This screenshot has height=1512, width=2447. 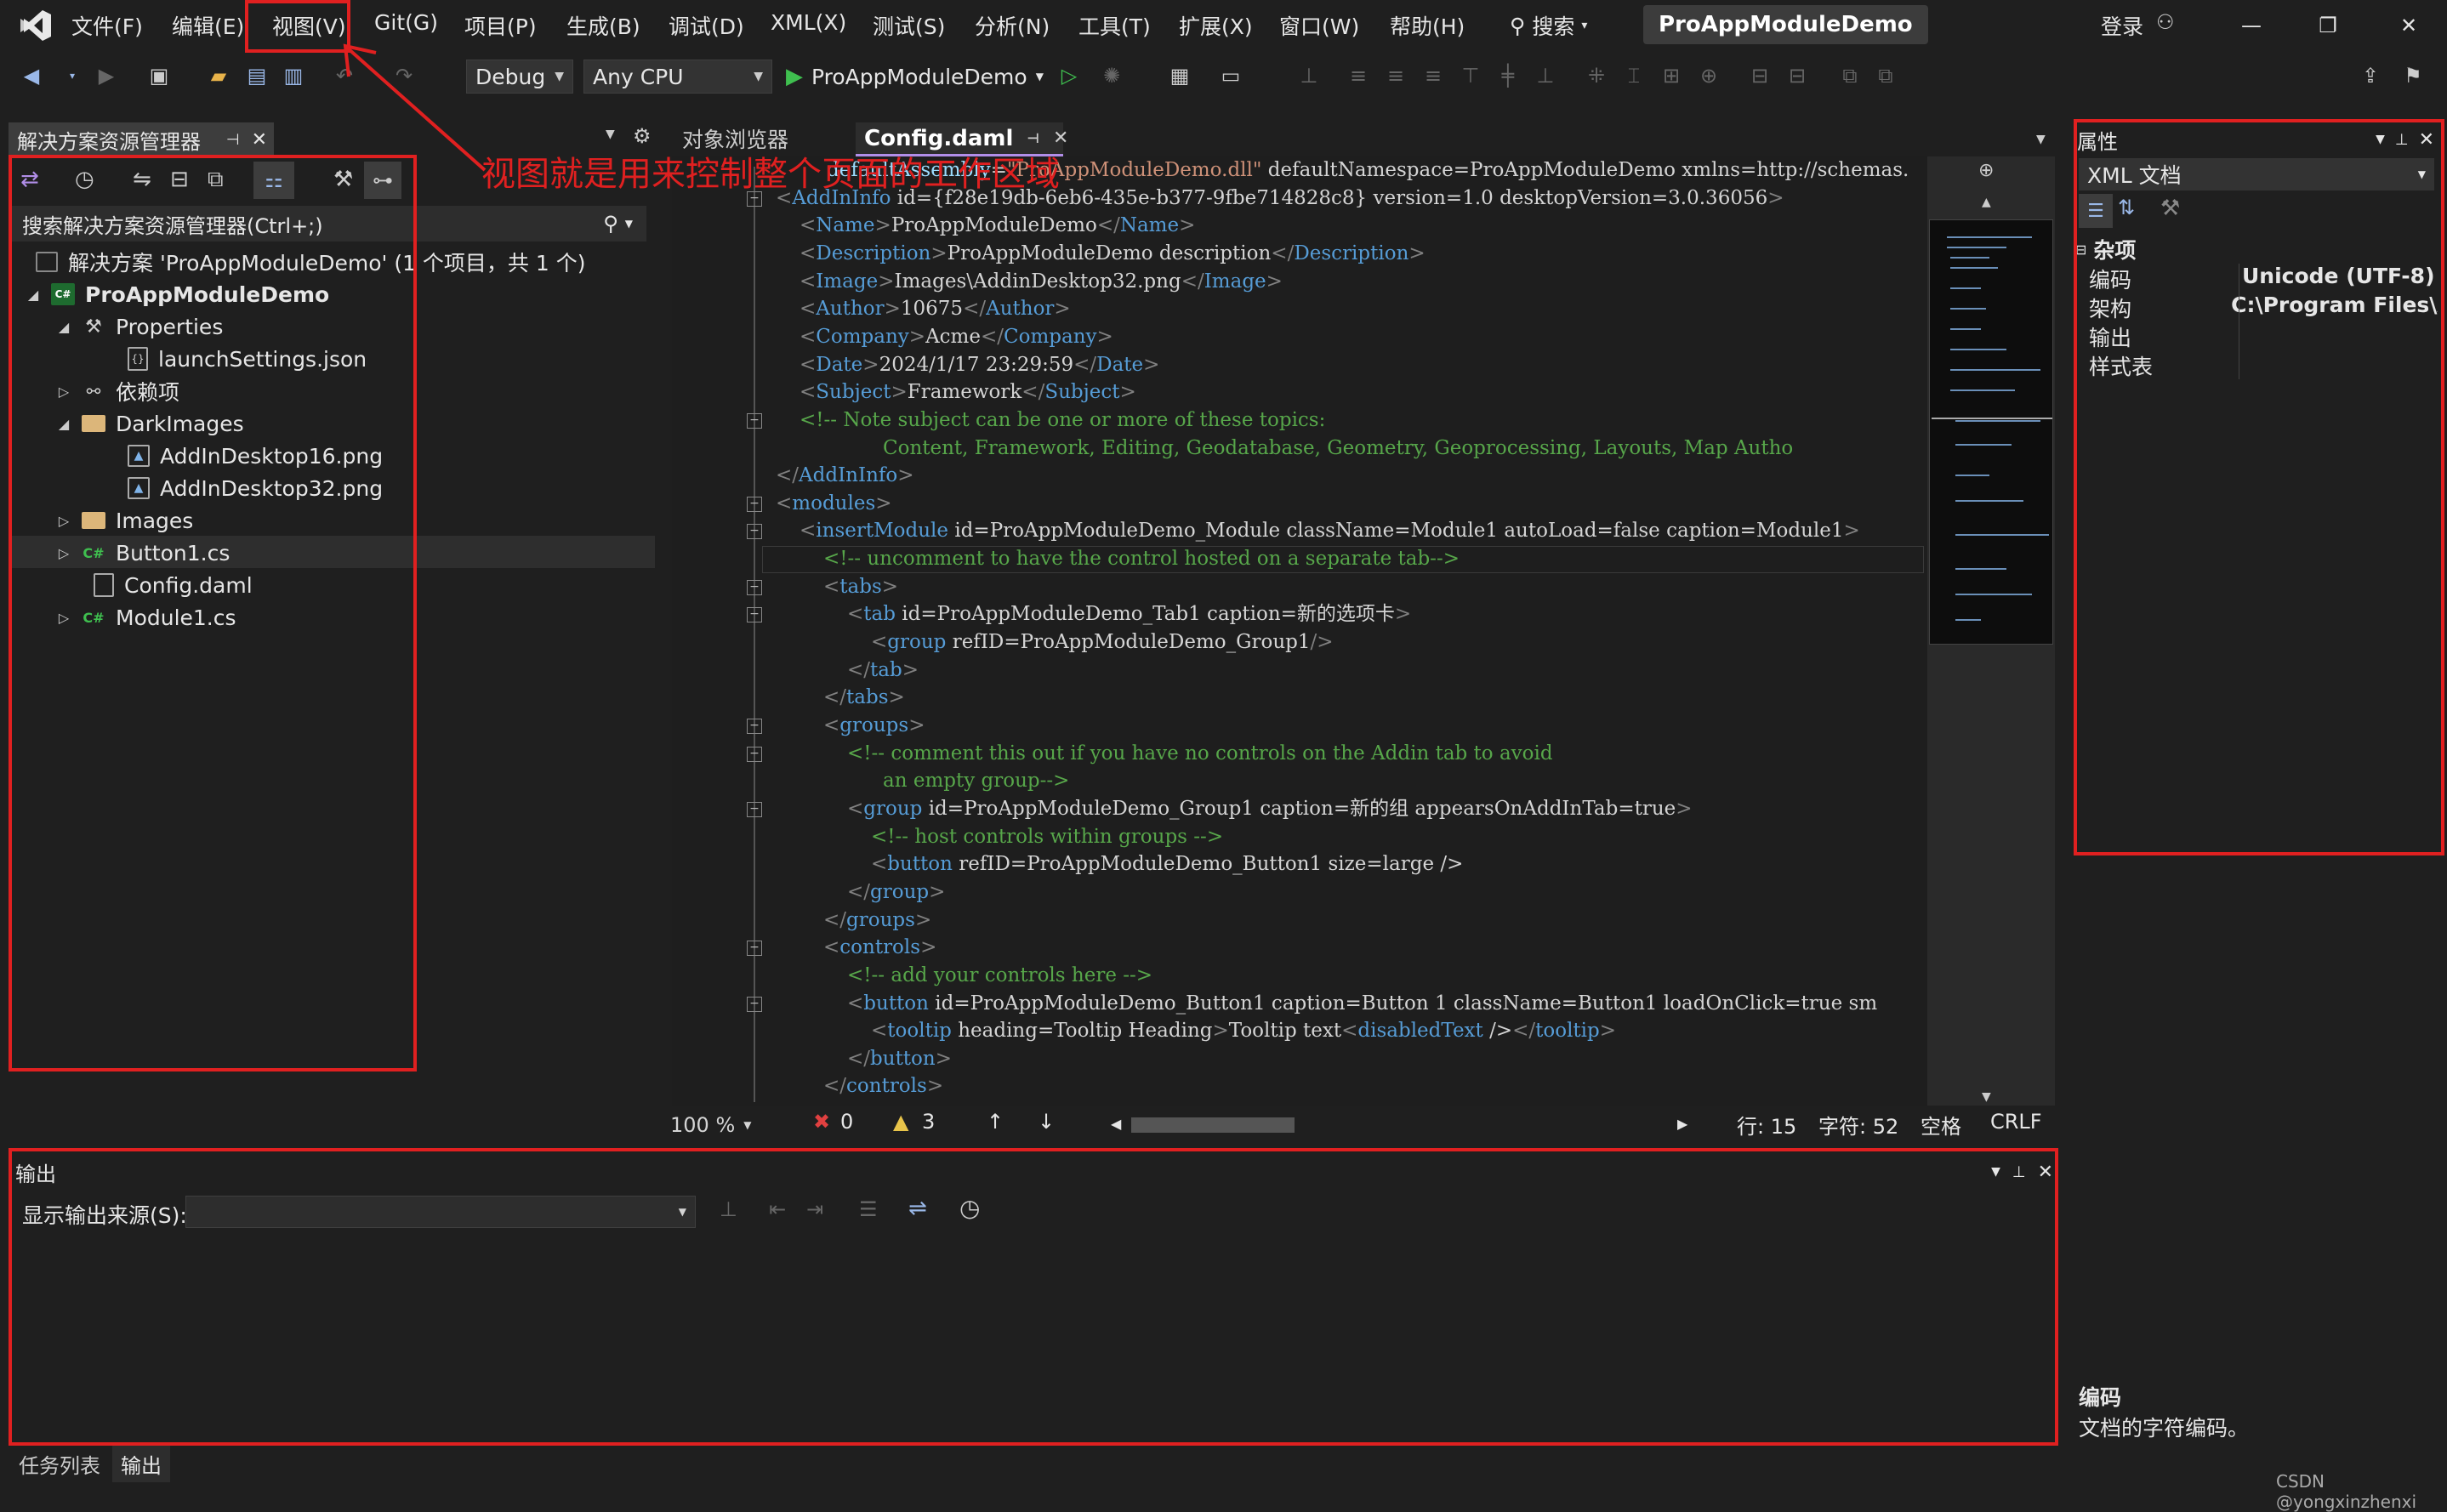 I want to click on code-line: </controls>, so click(x=883, y=1086).